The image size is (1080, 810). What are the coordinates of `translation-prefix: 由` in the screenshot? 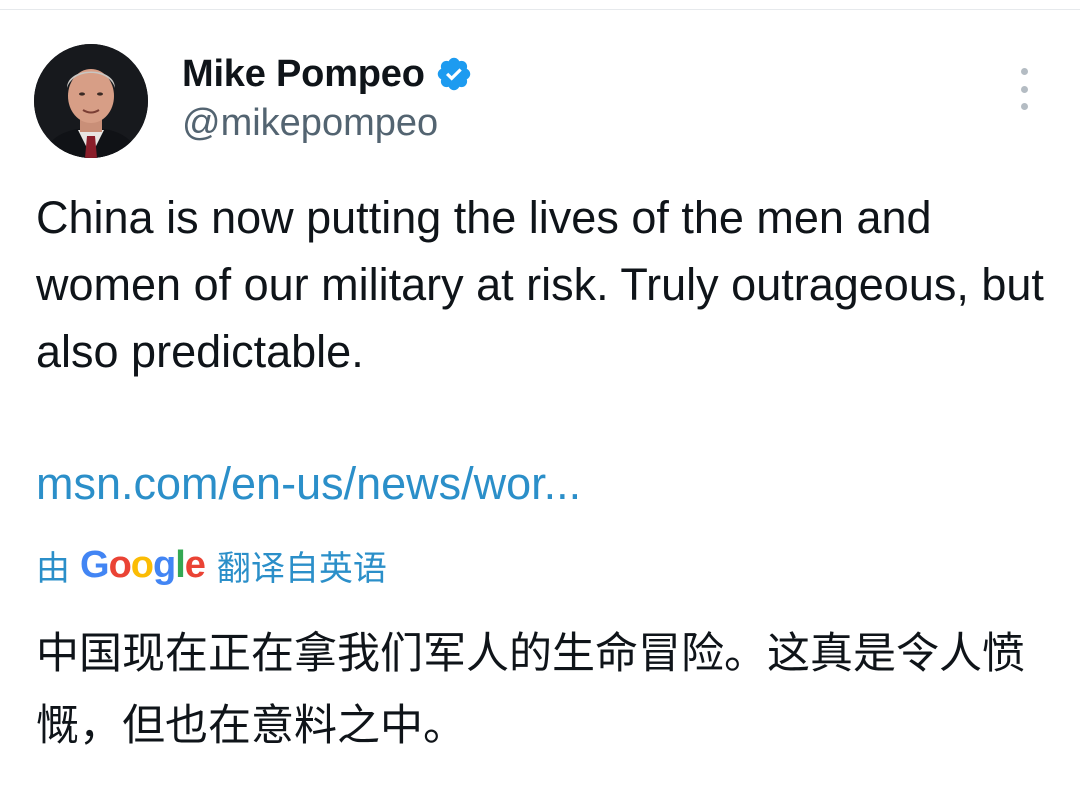 It's located at (53, 568).